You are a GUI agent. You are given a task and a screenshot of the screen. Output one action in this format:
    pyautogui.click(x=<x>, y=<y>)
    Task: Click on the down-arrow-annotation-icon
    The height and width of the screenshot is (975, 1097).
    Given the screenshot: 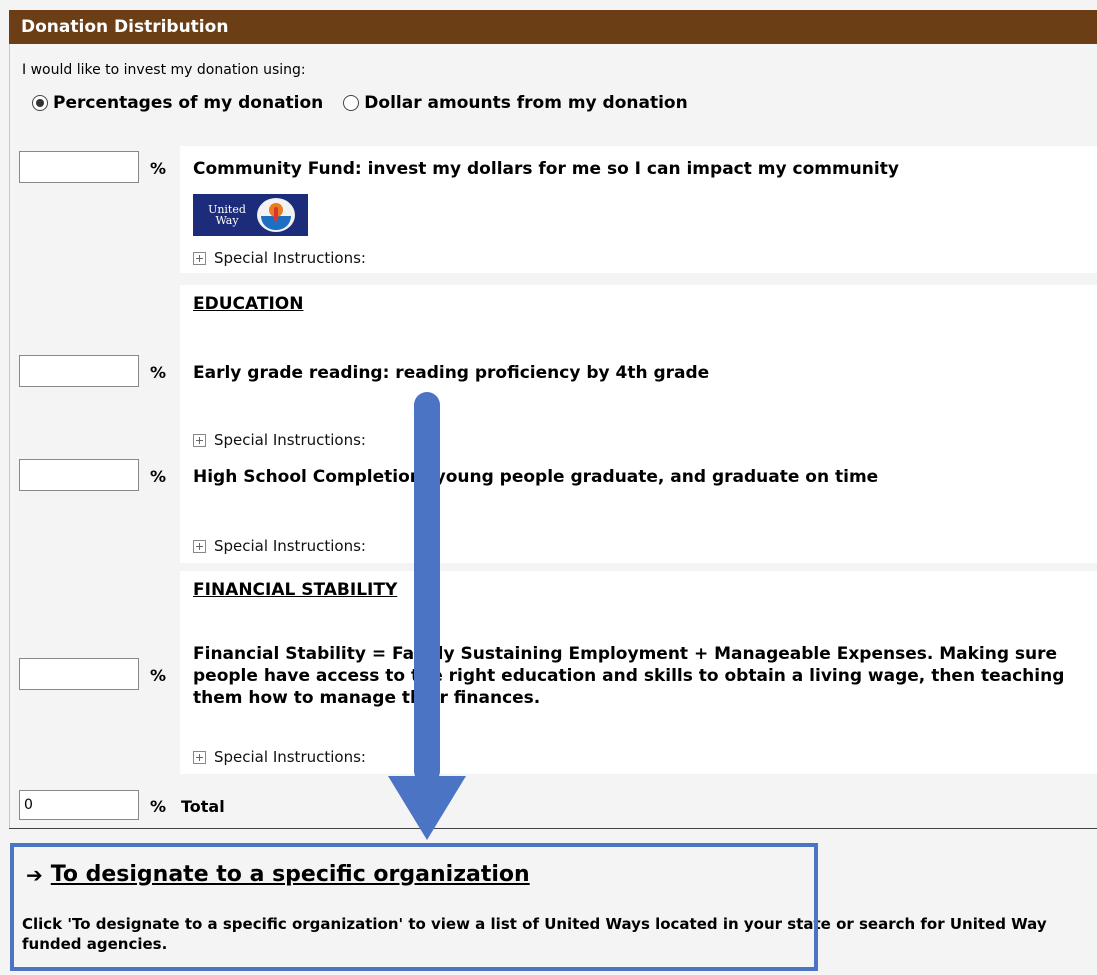 What is the action you would take?
    pyautogui.click(x=427, y=616)
    